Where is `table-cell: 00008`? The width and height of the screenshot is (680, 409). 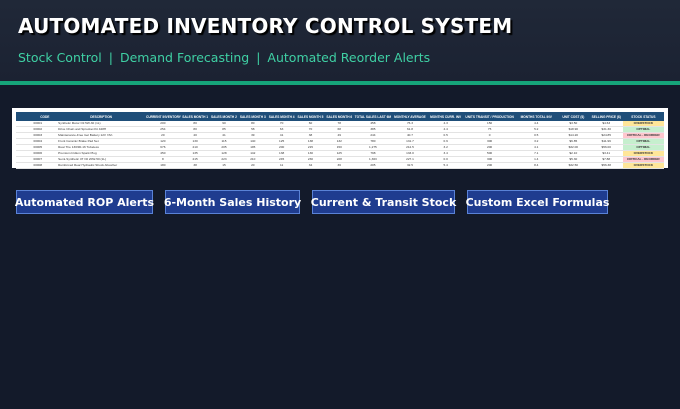 table-cell: 00008 is located at coordinates (45, 165).